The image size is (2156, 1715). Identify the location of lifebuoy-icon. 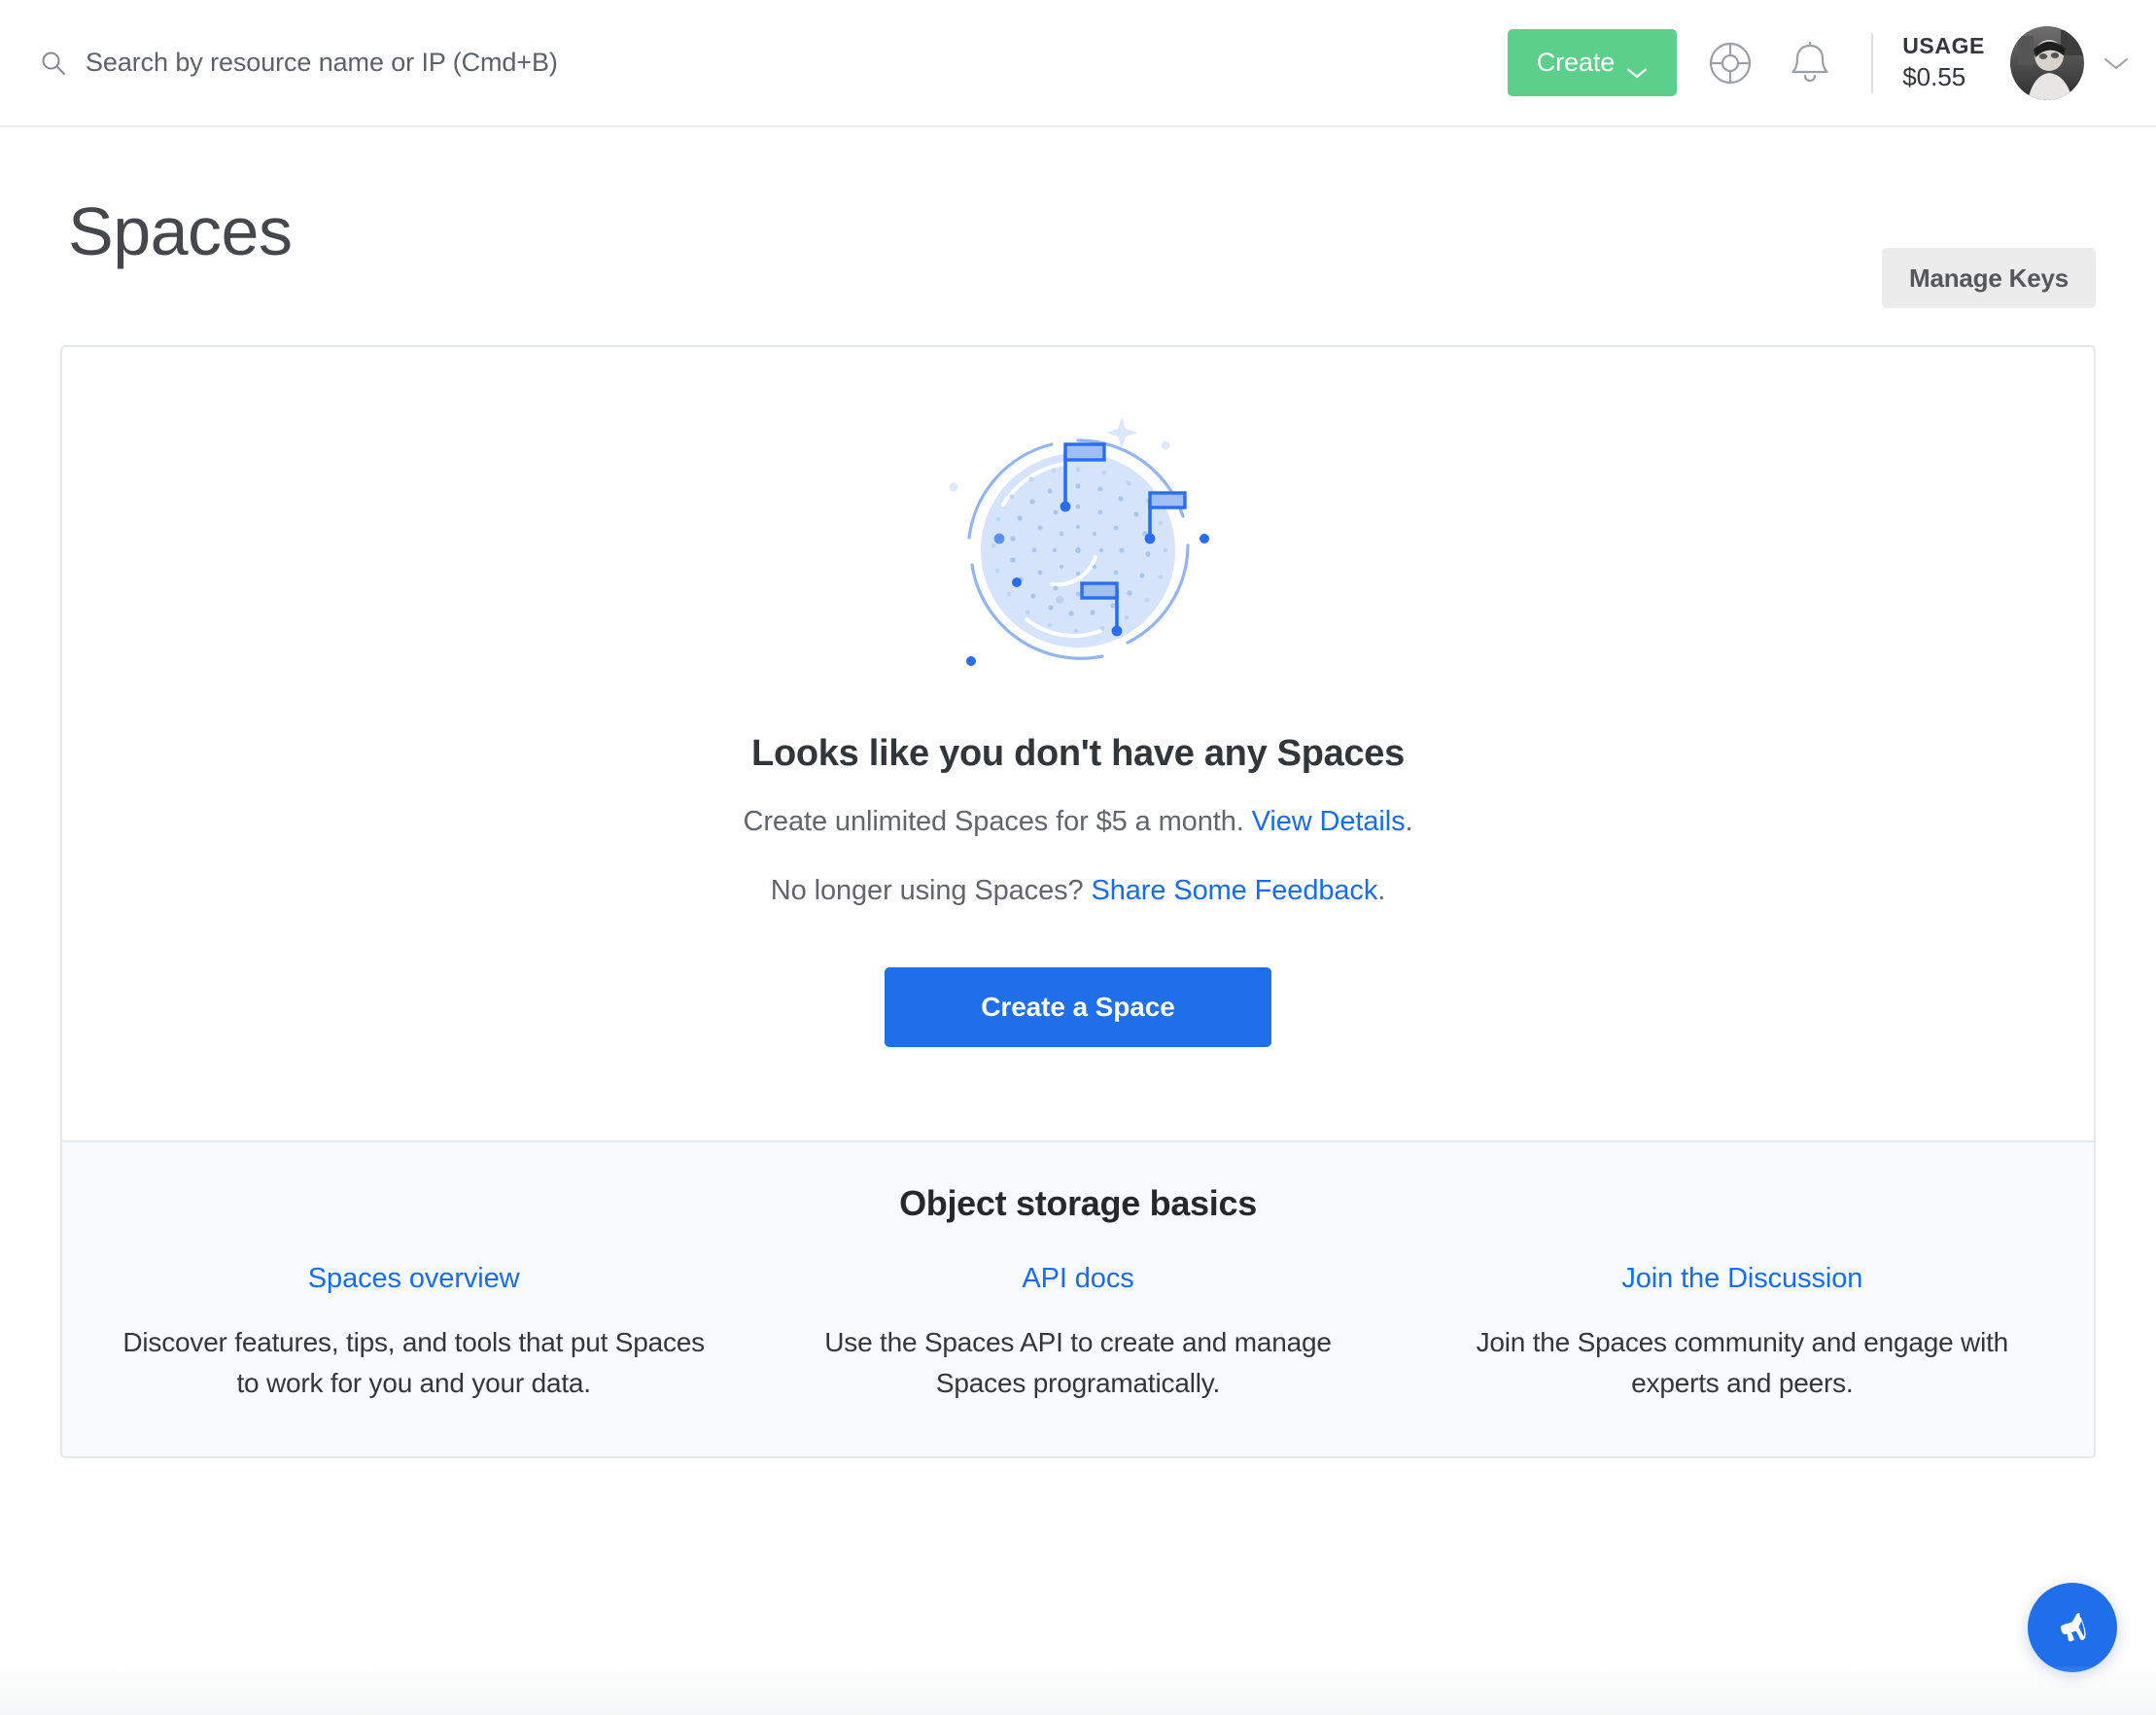
(1730, 63).